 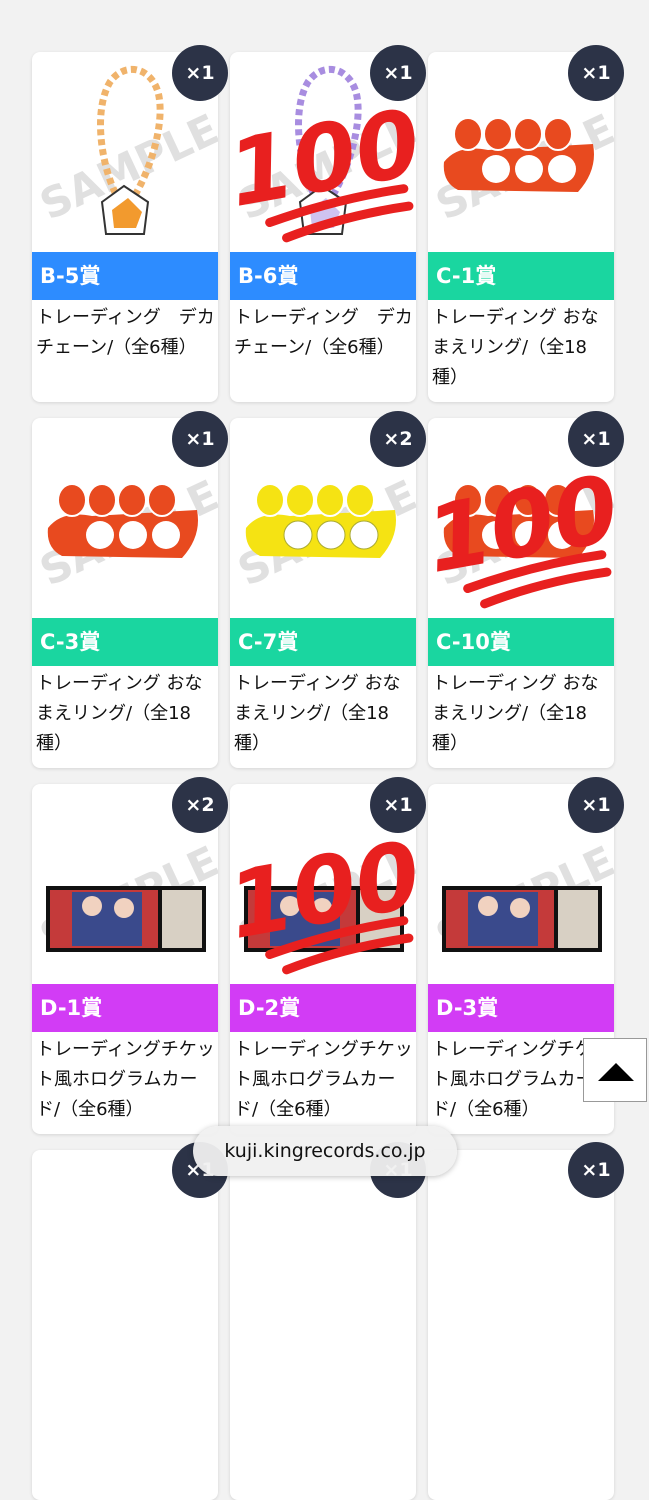 I want to click on triangle-up-icon, so click(x=616, y=1072).